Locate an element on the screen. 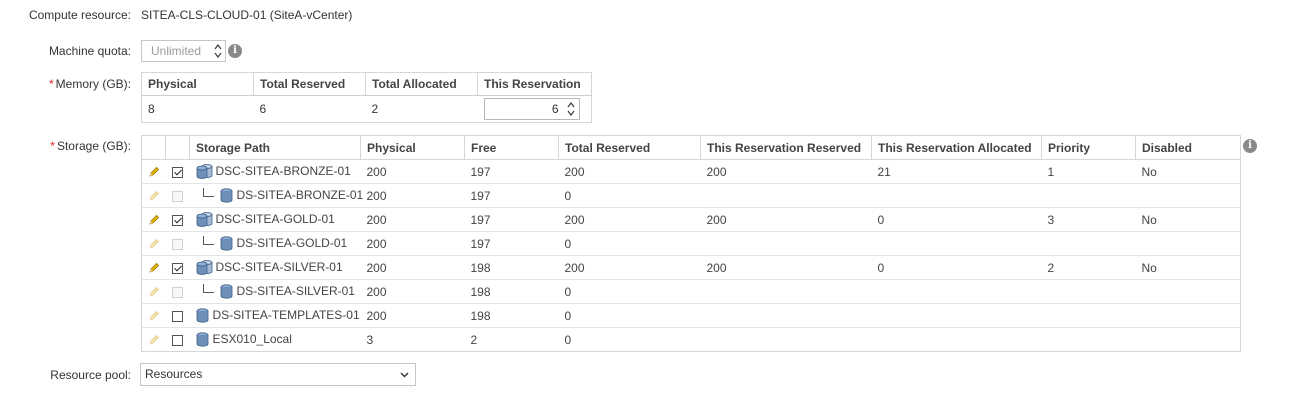  table-row: DS-SITEA-BRONZE-01 200 197 0 is located at coordinates (691, 195).